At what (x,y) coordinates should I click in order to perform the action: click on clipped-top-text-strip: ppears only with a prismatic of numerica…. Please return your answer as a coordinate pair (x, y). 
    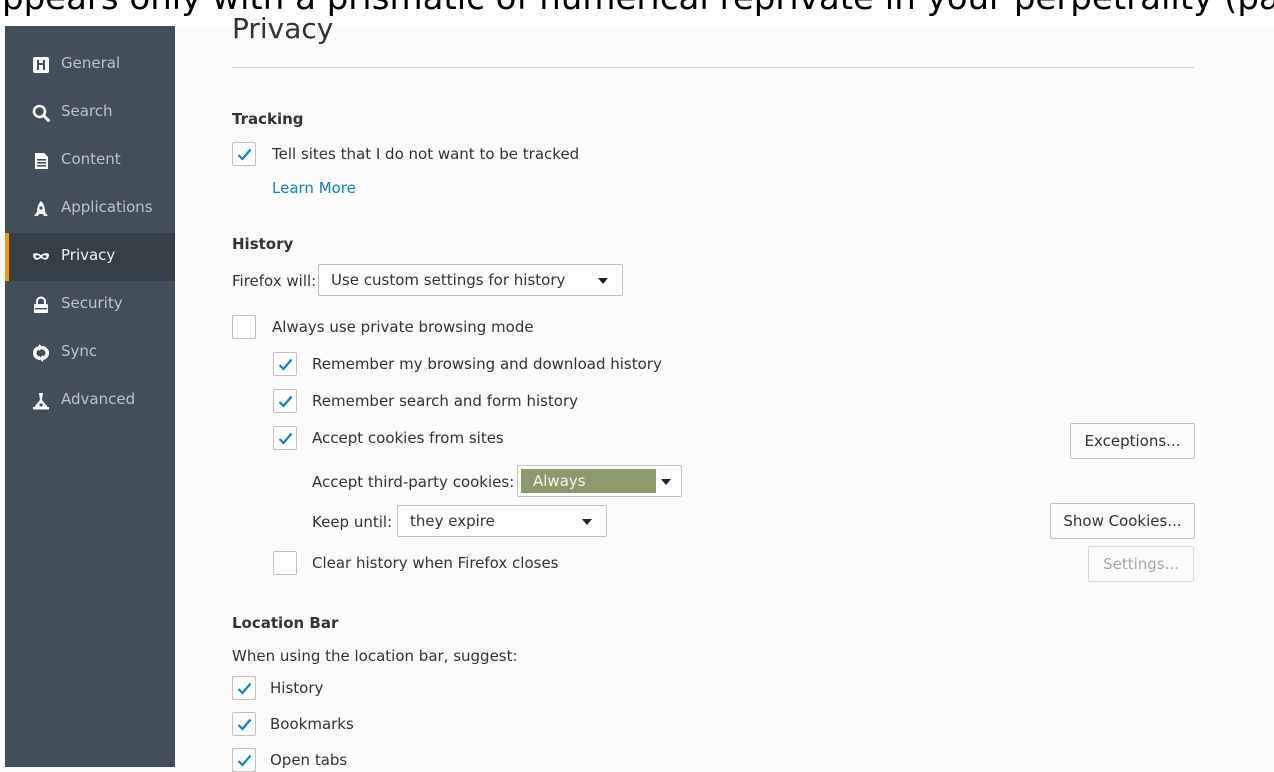
    Looking at the image, I should click on (637, 13).